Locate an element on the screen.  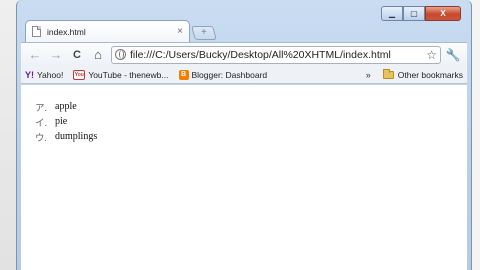
forward-button: → is located at coordinates (56, 55).